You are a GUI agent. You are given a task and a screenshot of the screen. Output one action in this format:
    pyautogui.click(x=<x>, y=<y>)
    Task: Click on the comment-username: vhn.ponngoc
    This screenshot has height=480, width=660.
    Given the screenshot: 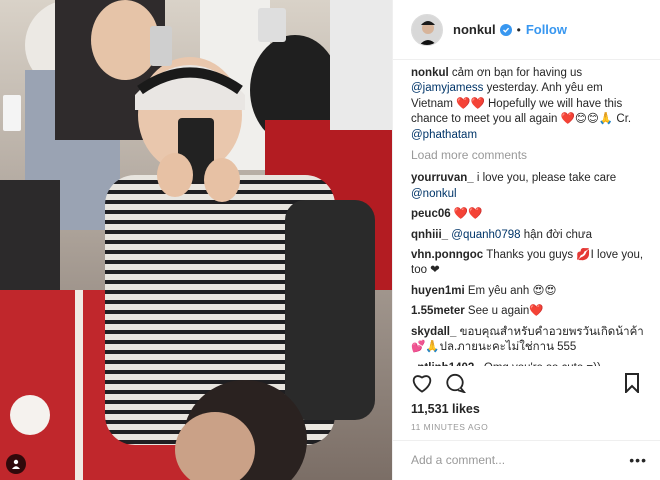 What is the action you would take?
    pyautogui.click(x=447, y=255)
    